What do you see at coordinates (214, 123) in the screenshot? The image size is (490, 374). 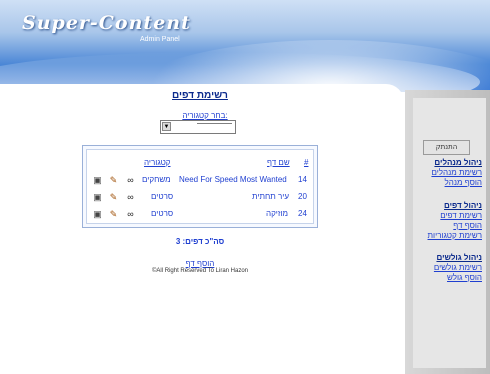 I see `category-select-value: —————` at bounding box center [214, 123].